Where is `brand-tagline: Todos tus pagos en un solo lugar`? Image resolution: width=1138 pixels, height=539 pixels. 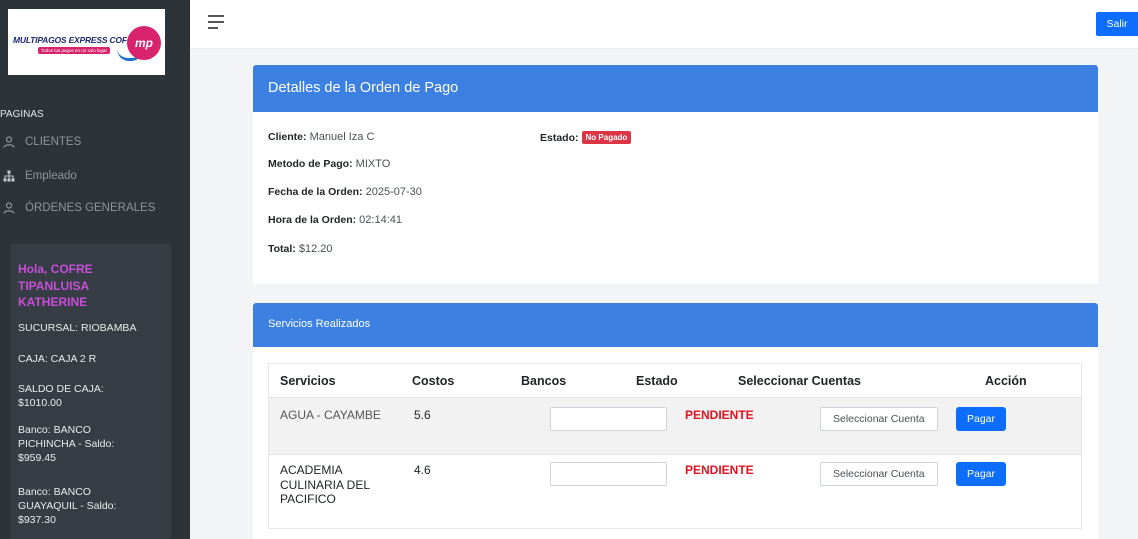 brand-tagline: Todos tus pagos en un solo lugar is located at coordinates (74, 50).